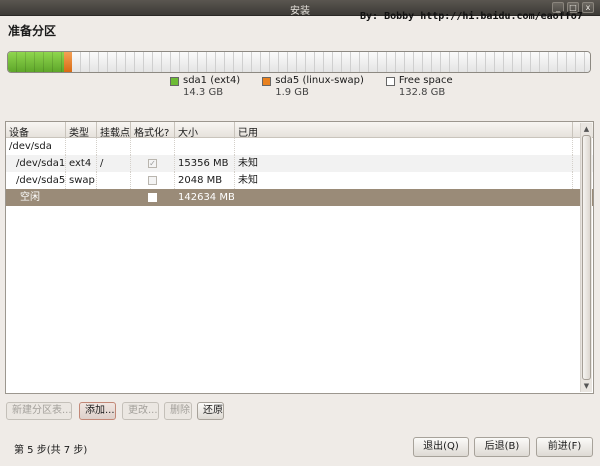  Describe the element at coordinates (205, 180) in the screenshot. I see `cell-size: 2048 MB` at that location.